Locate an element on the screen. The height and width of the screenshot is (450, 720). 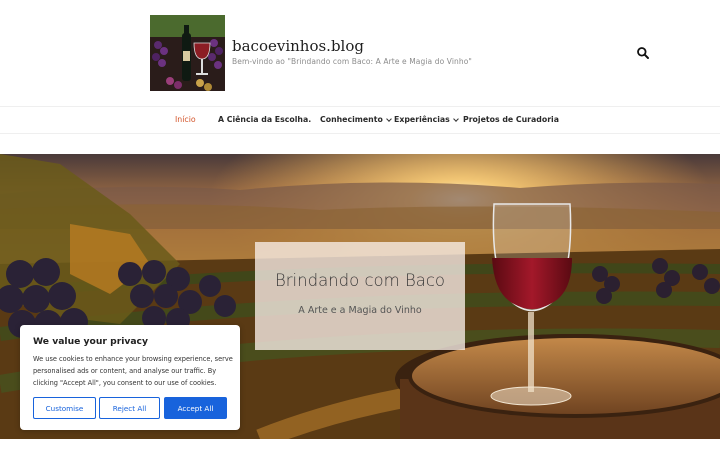
nav-item-experiencias: Experiências is located at coordinates (426, 119).